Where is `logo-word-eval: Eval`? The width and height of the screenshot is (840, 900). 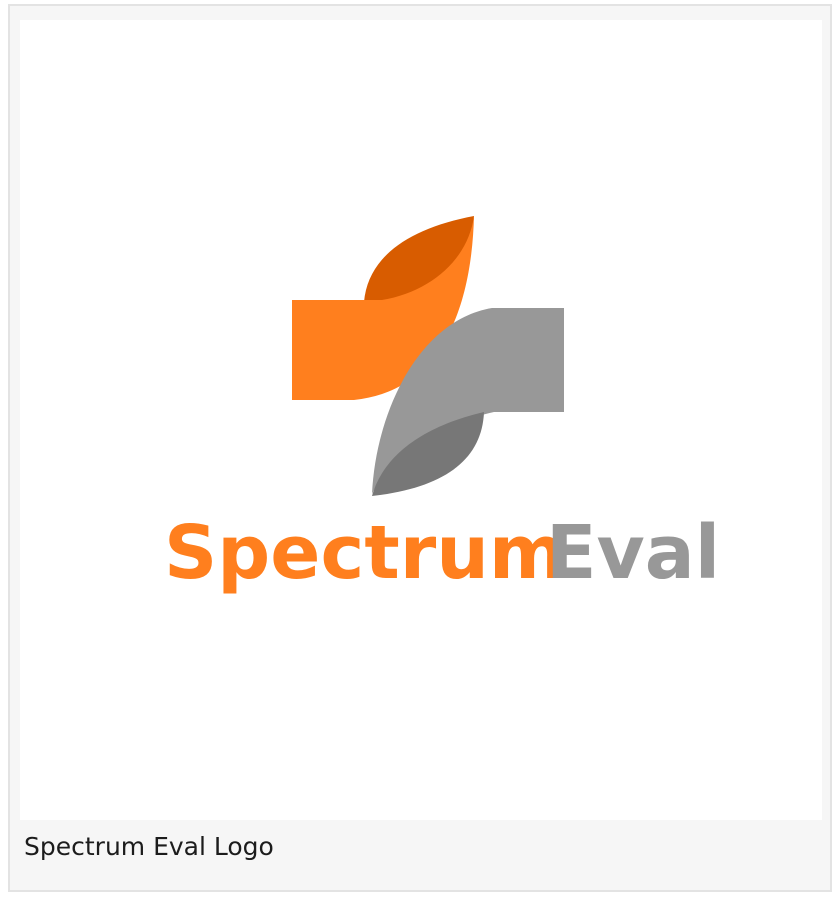
logo-word-eval: Eval is located at coordinates (633, 553).